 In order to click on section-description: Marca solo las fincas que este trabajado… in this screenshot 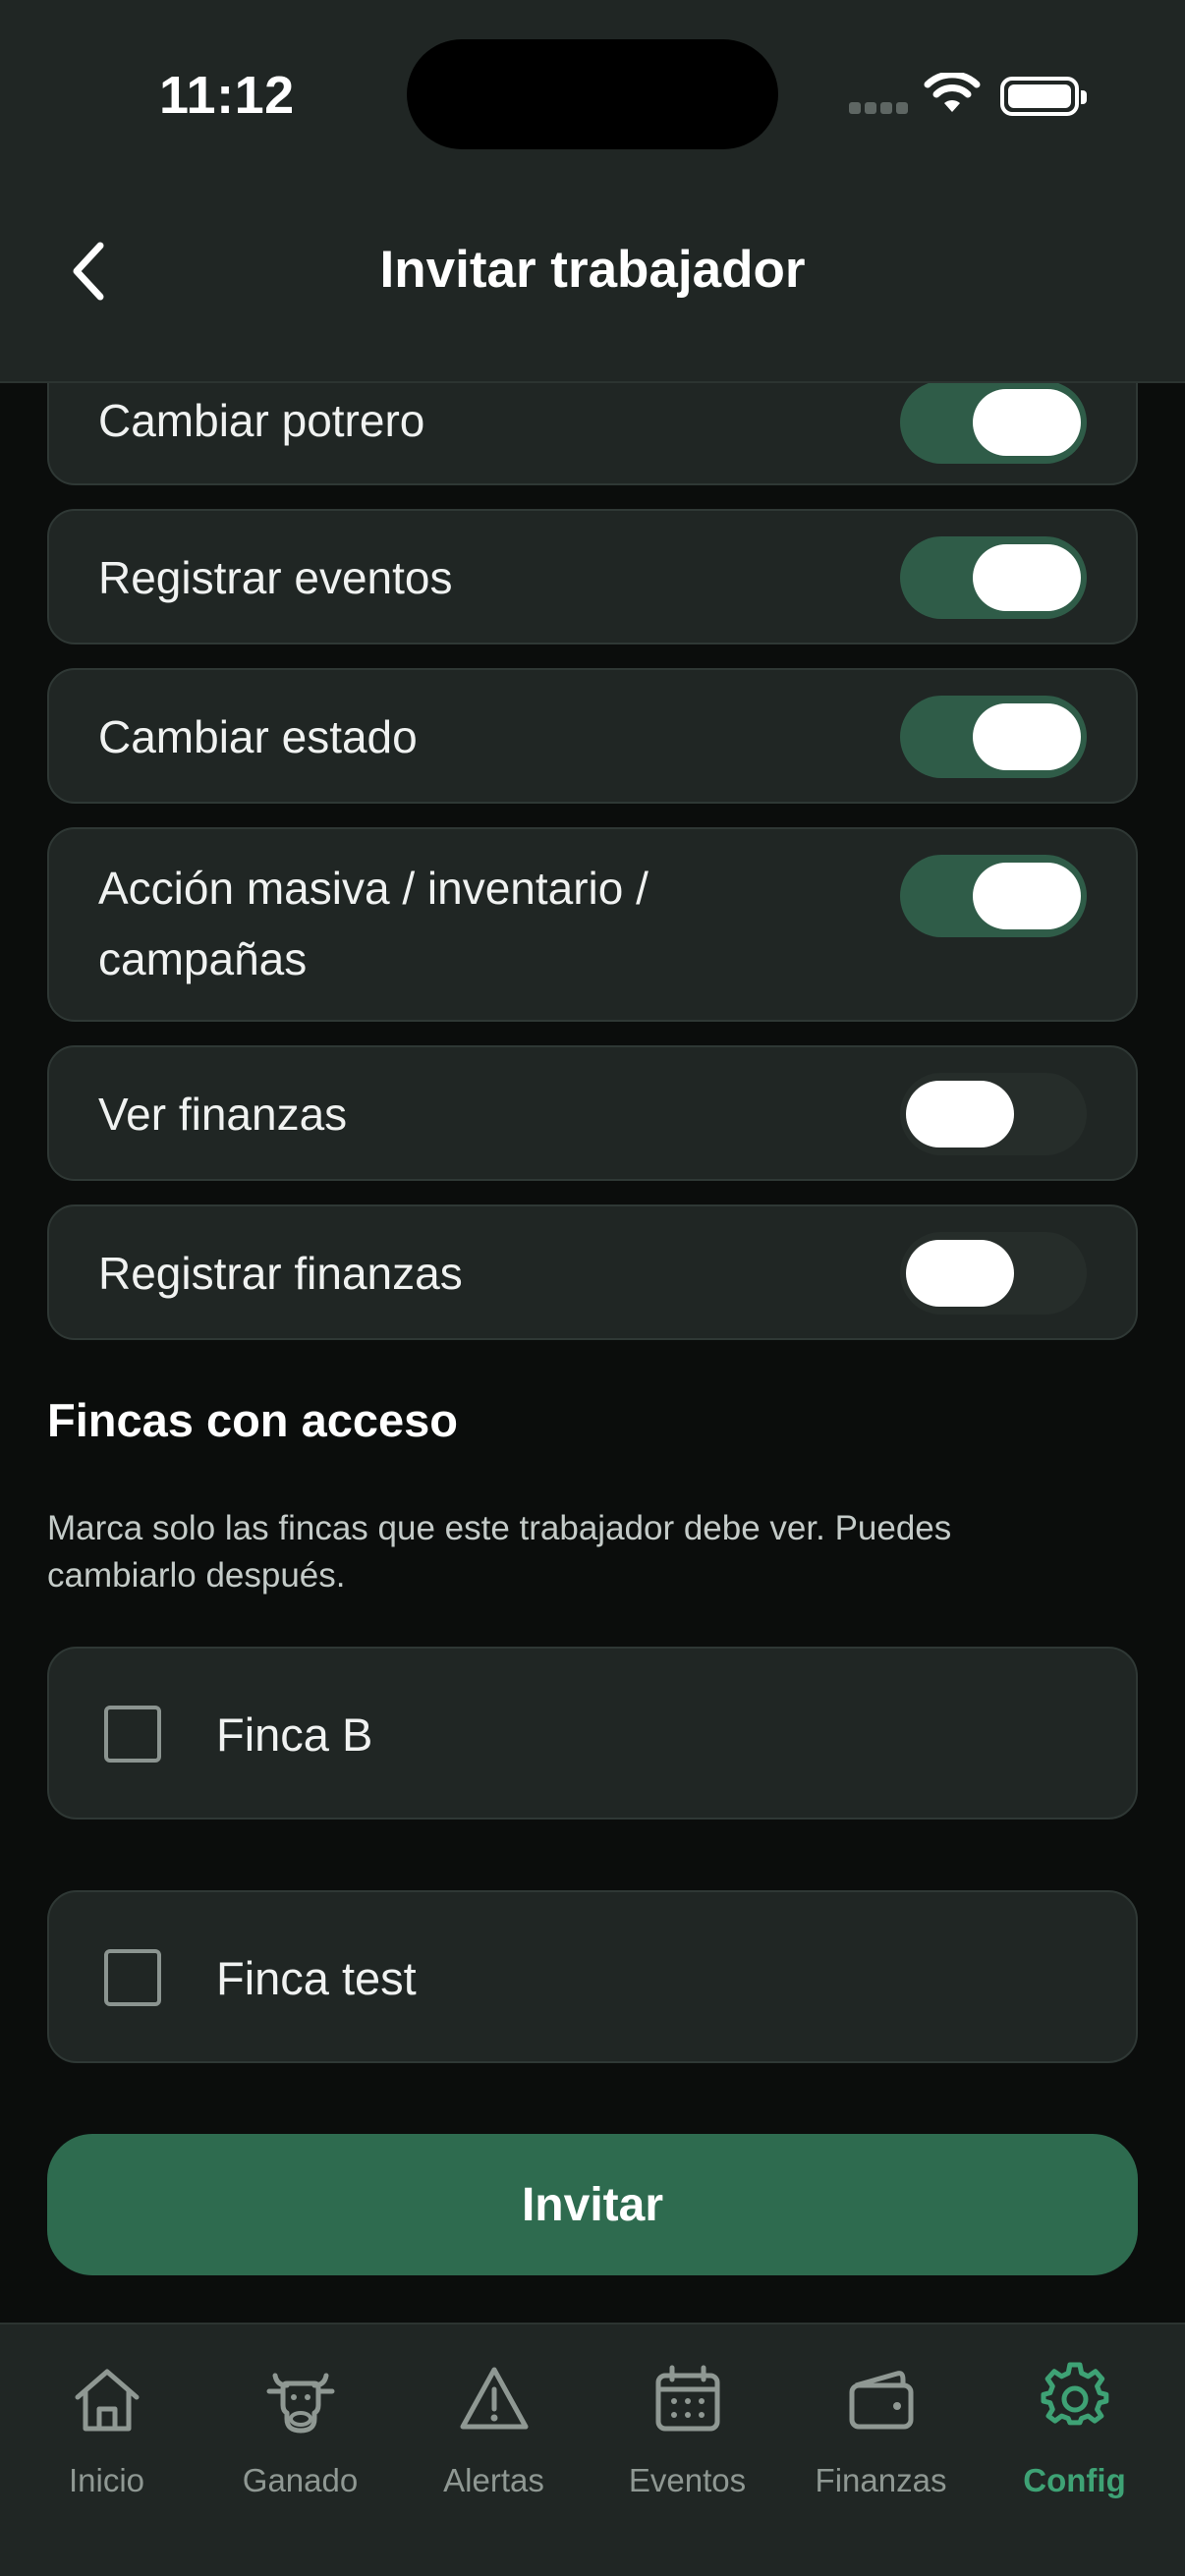, I will do `click(500, 1552)`.